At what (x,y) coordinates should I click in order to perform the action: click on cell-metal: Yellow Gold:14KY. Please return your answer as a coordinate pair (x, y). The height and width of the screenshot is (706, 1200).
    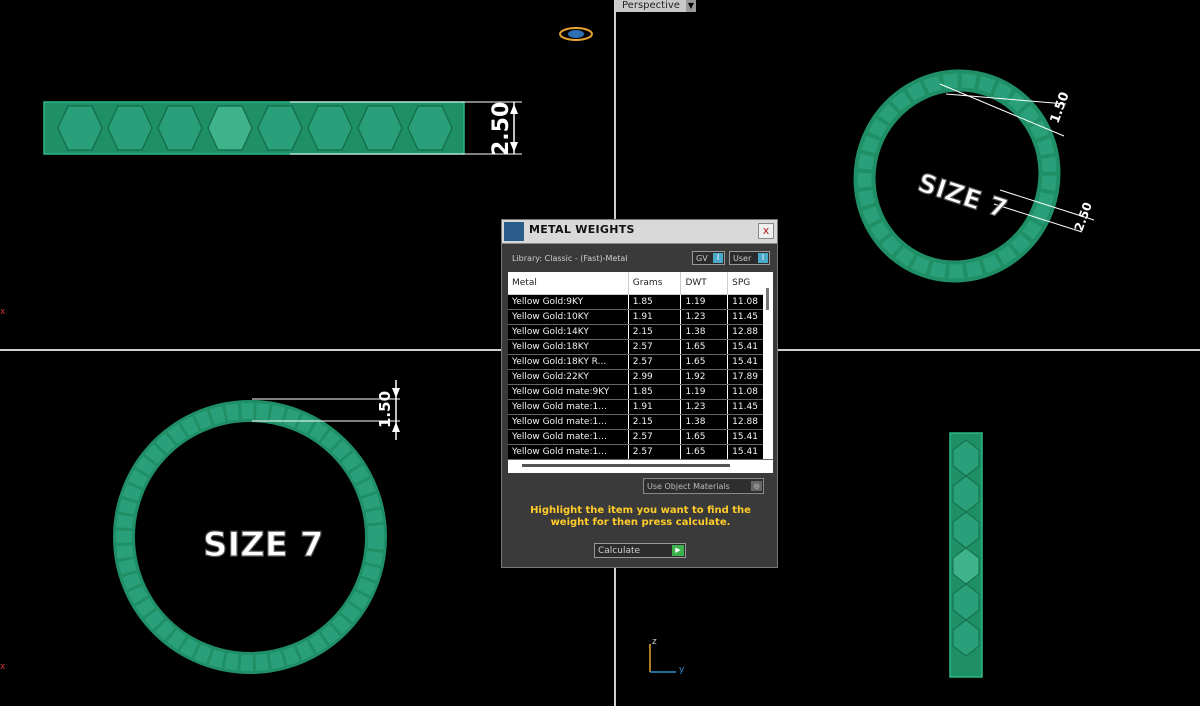
    Looking at the image, I should click on (568, 332).